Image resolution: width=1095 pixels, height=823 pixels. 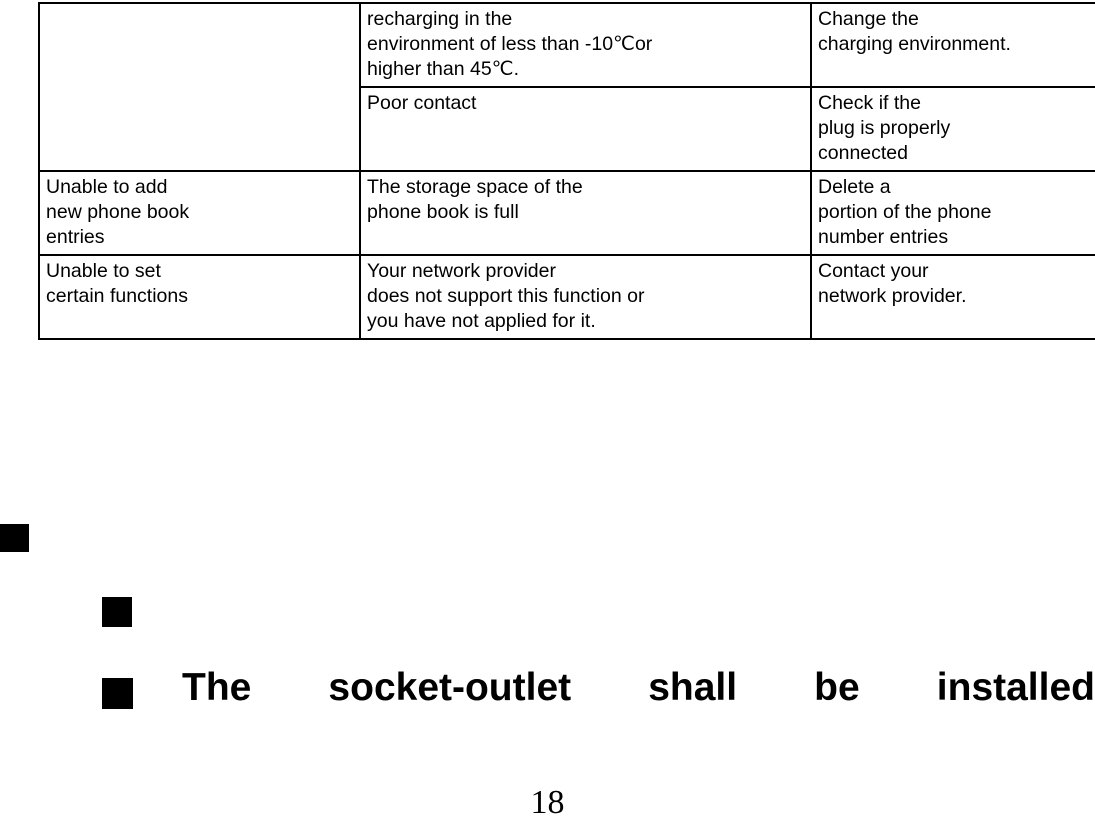 I want to click on table-cell-problem: Unable to add new phone book entries, so click(x=199, y=213).